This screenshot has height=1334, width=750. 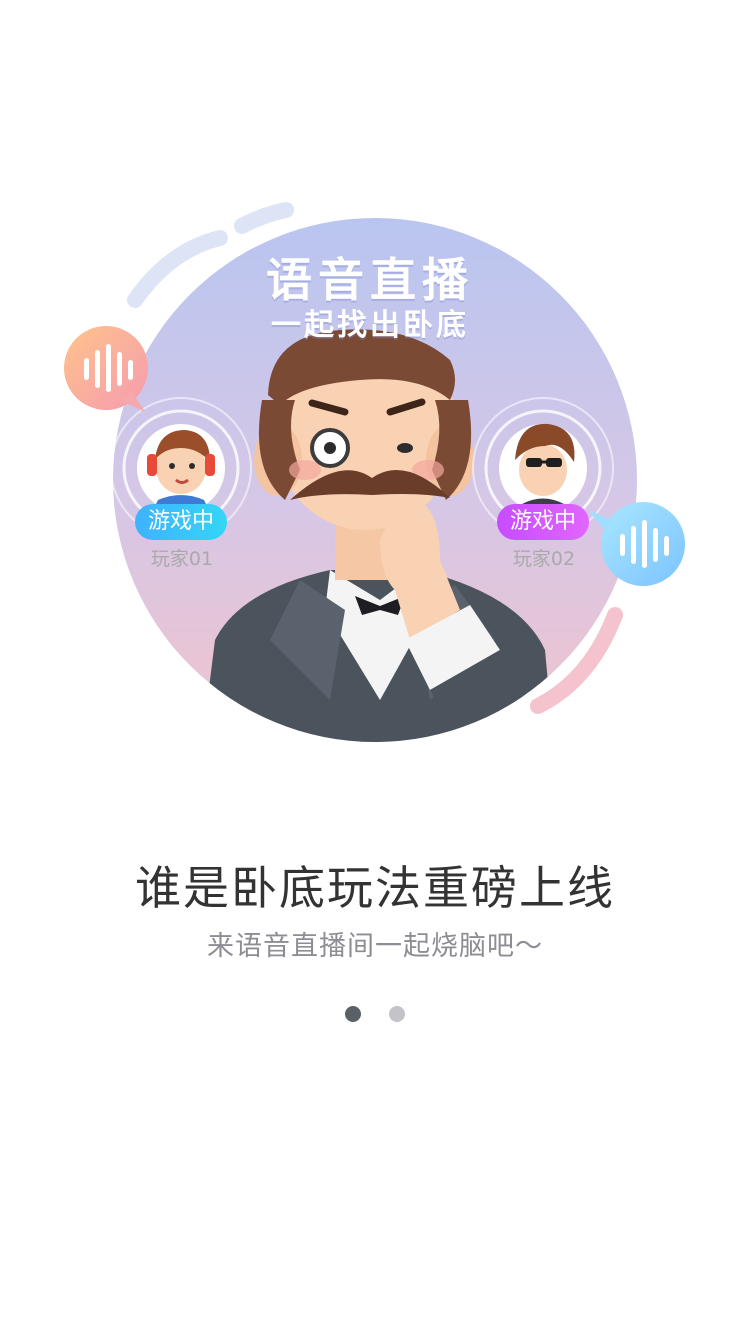 What do you see at coordinates (543, 522) in the screenshot?
I see `player-status-badge-2: 游戏中` at bounding box center [543, 522].